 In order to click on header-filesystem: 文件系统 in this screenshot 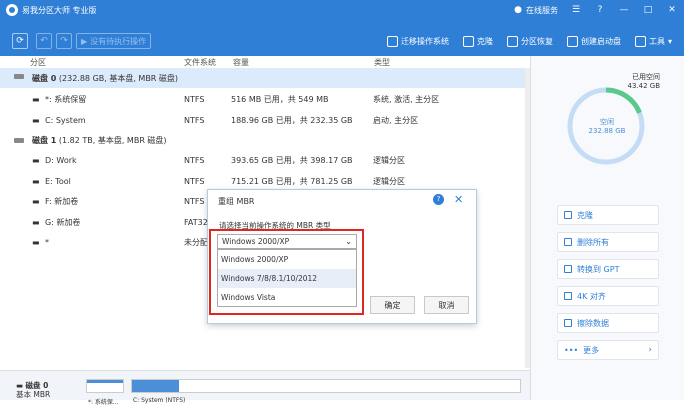, I will do `click(200, 62)`.